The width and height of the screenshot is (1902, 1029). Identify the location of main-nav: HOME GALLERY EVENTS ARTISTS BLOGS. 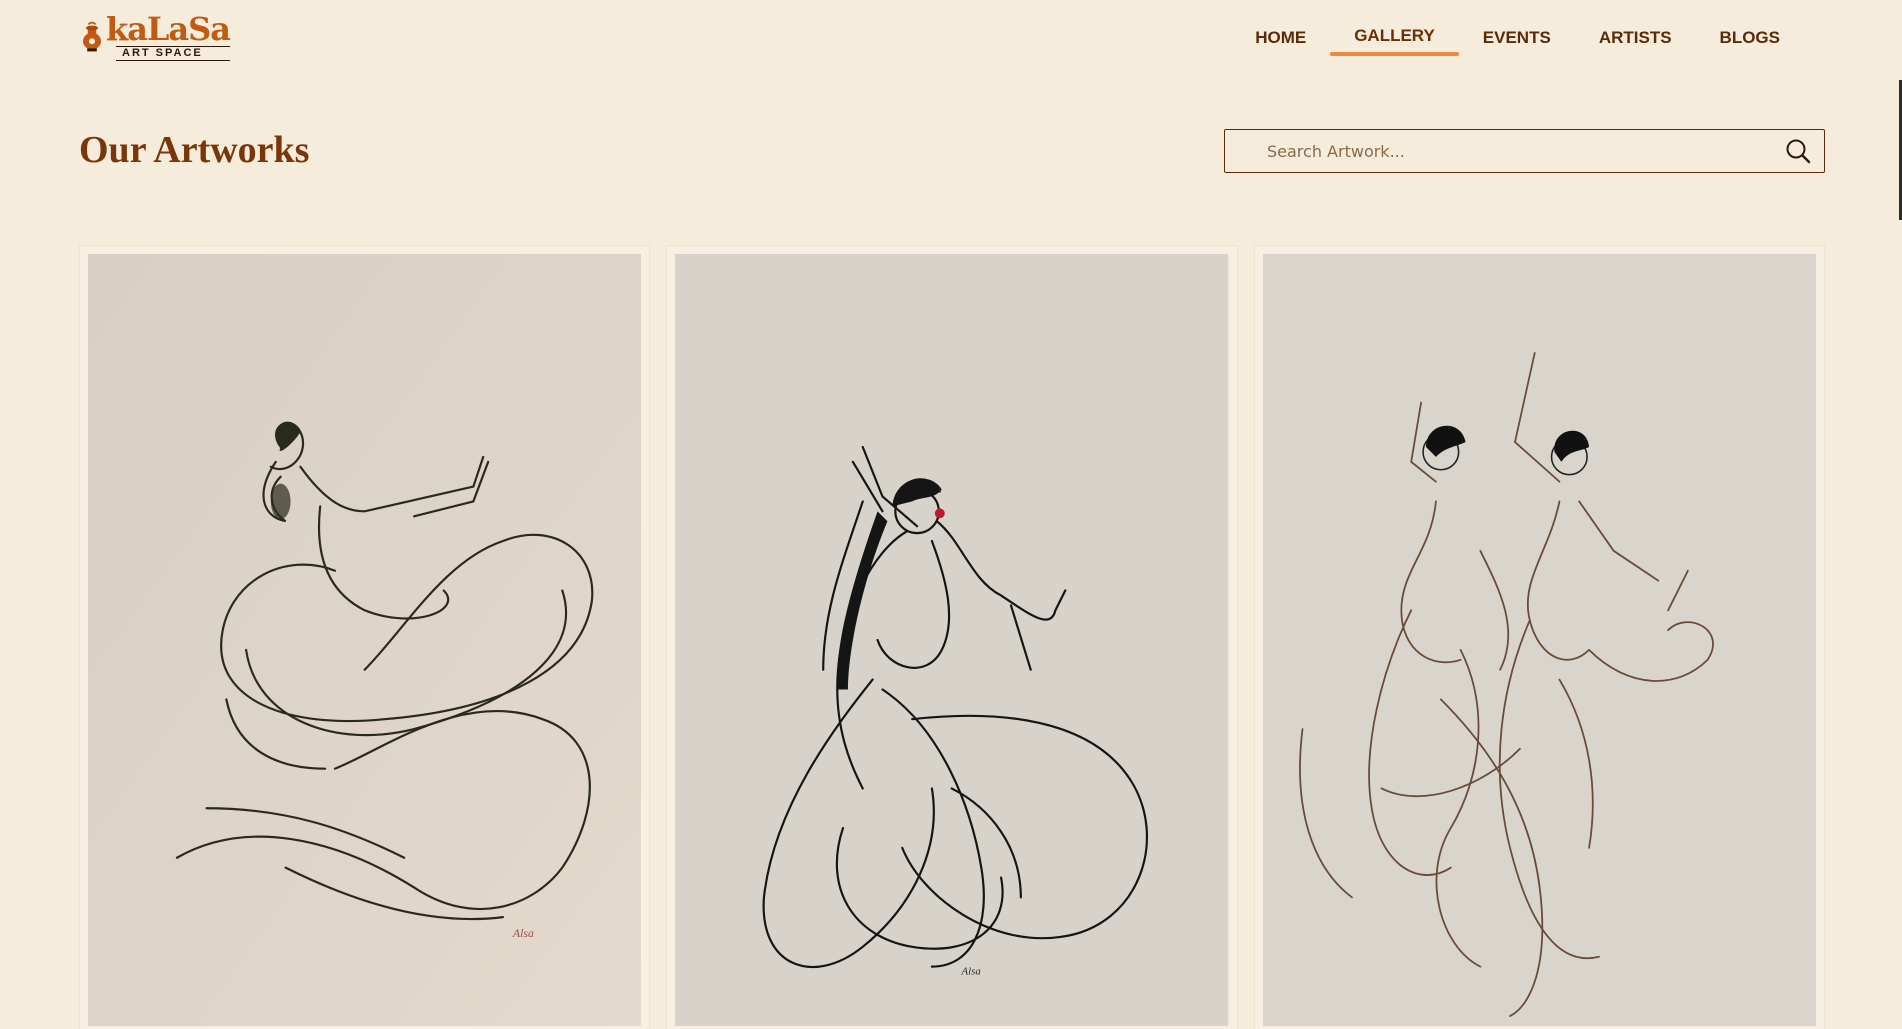
(1517, 40).